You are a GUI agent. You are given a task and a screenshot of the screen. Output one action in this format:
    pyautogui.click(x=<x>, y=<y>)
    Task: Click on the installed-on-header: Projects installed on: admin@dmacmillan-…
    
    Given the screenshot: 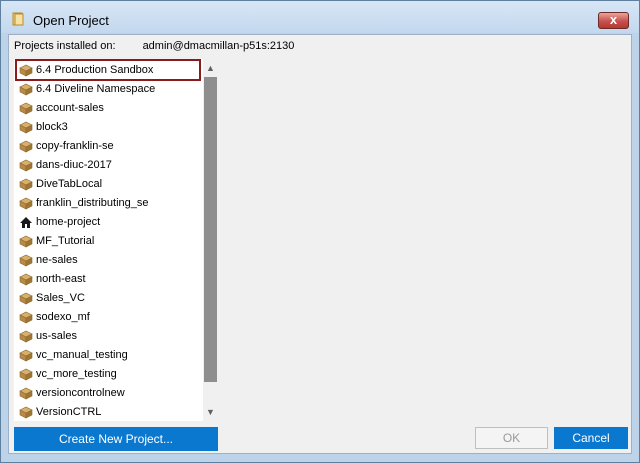 What is the action you would take?
    pyautogui.click(x=154, y=46)
    